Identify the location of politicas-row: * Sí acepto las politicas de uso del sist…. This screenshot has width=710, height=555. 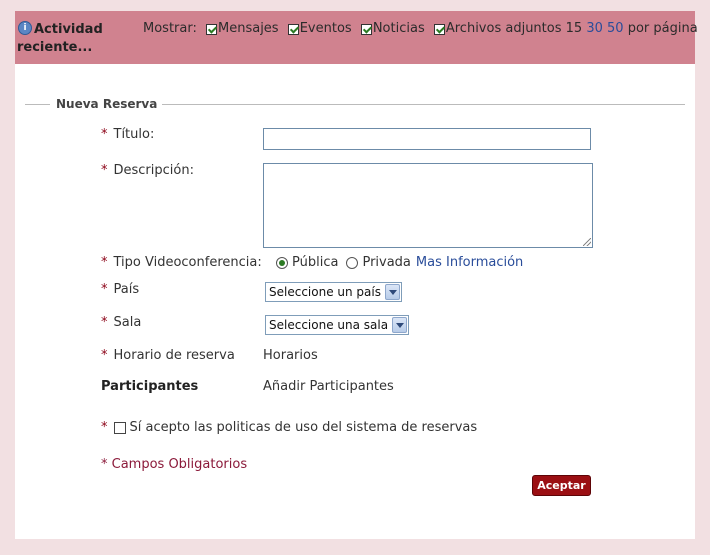
(289, 427).